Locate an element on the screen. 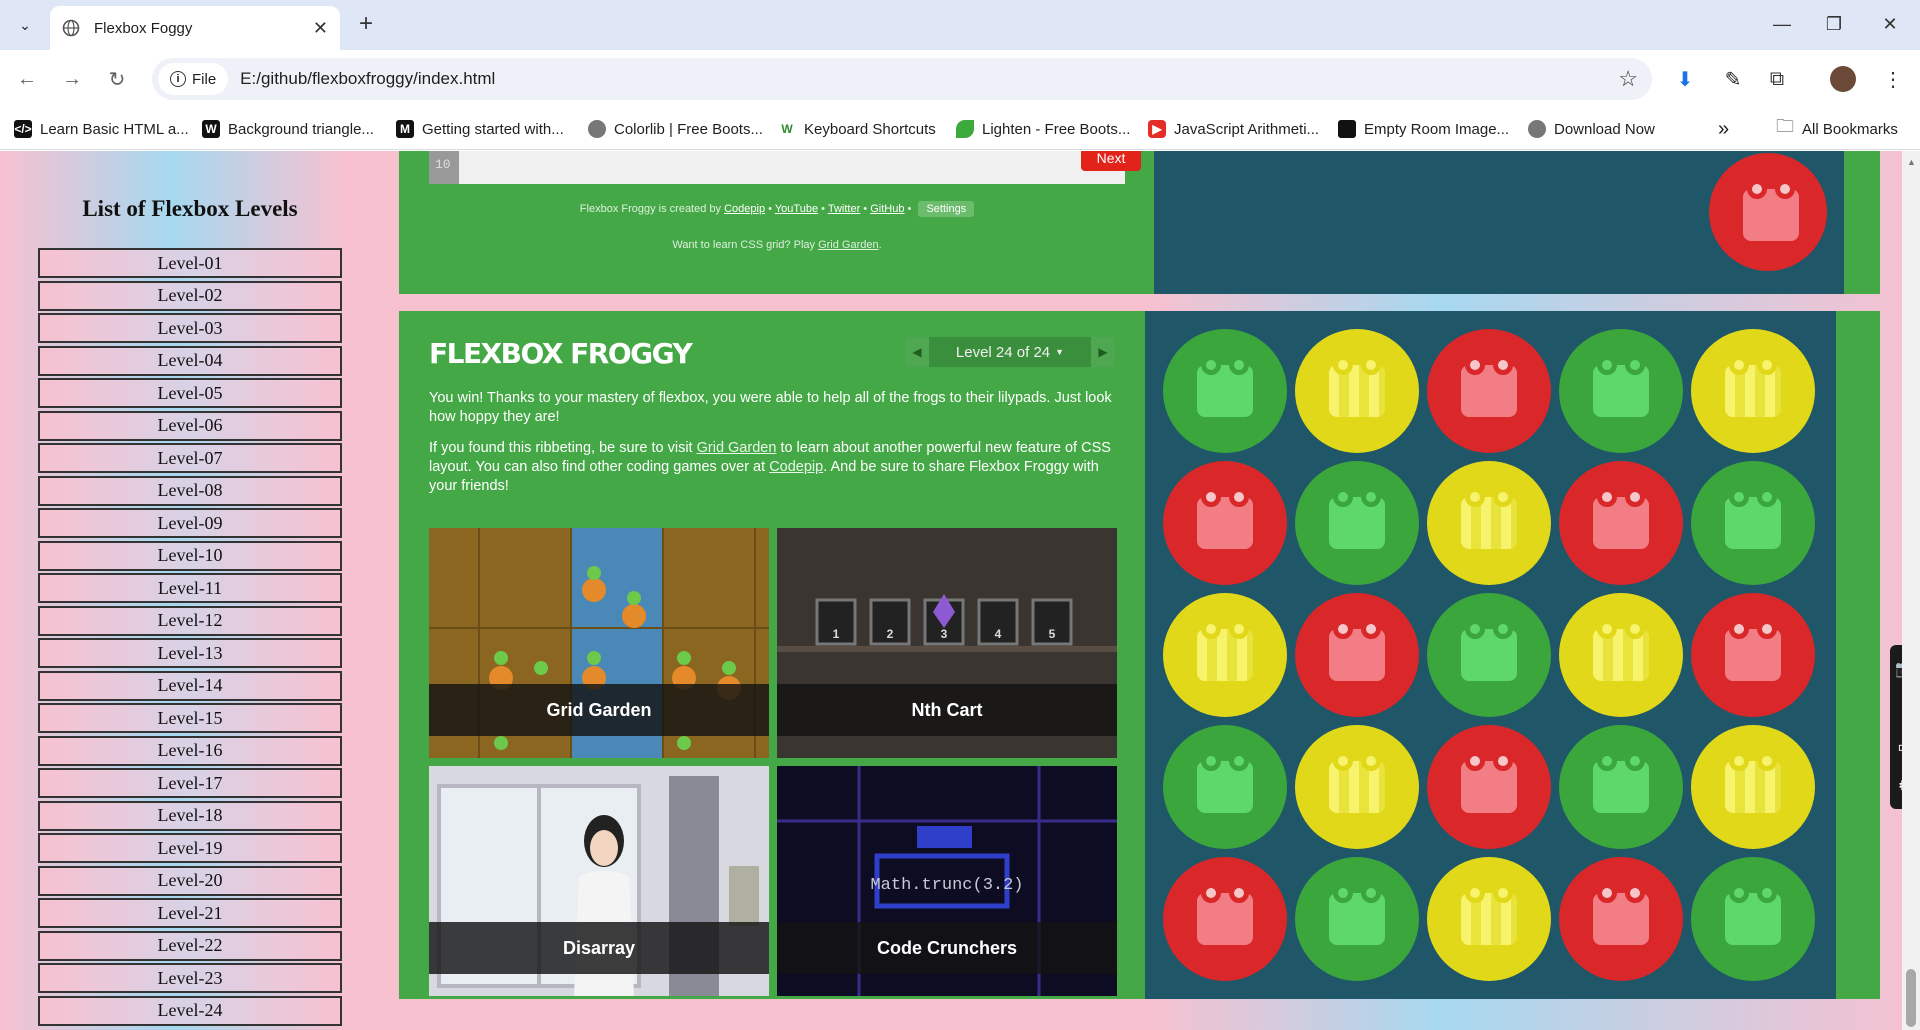 This screenshot has height=1030, width=1920. close-tab-icon: ✕ is located at coordinates (320, 28).